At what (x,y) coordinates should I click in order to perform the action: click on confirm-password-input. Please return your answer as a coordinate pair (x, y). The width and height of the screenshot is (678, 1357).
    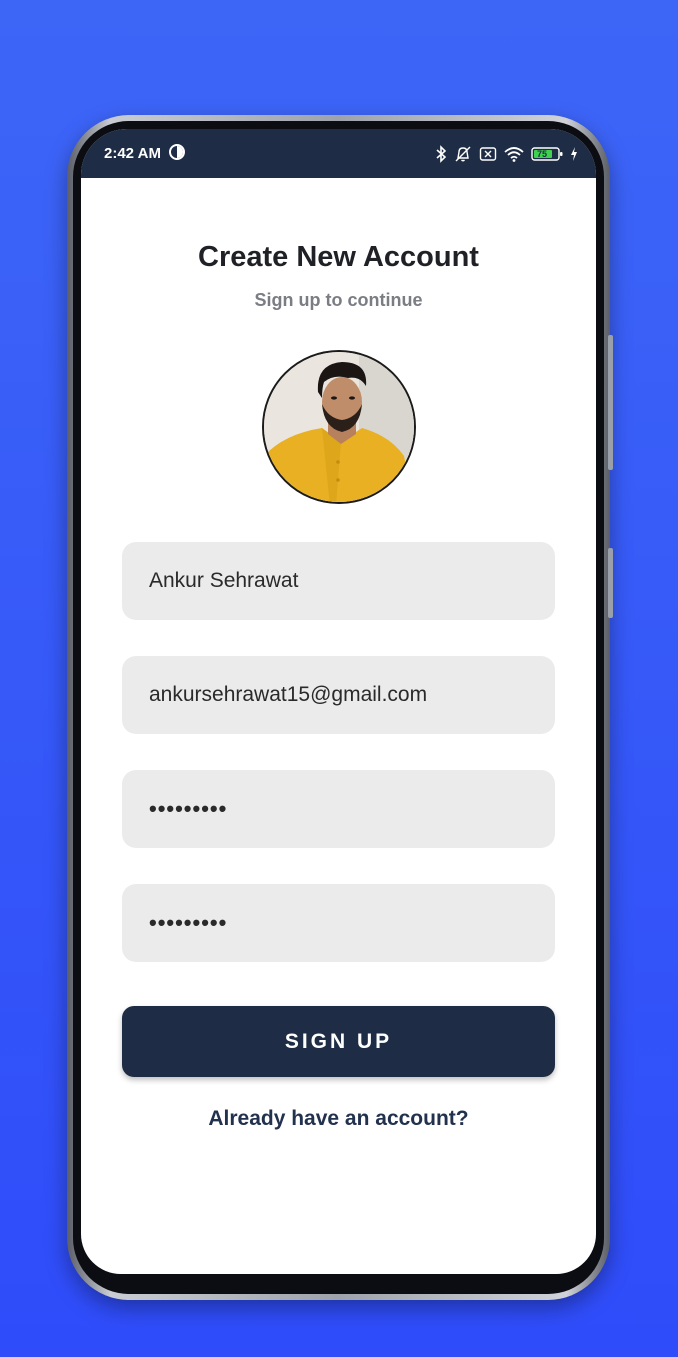
    Looking at the image, I should click on (338, 923).